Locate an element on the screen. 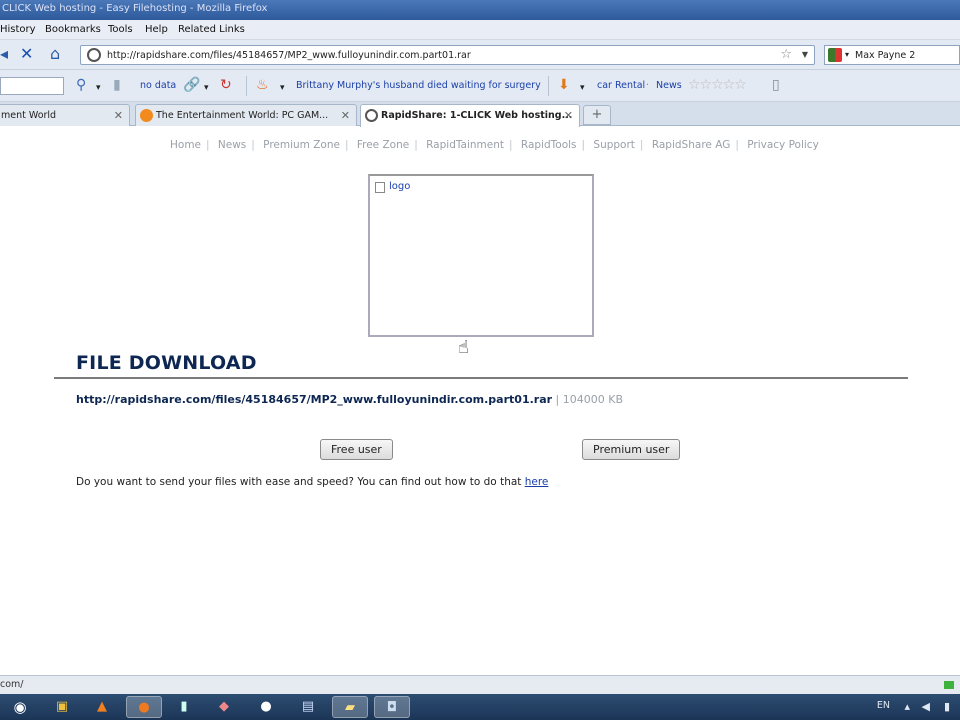 This screenshot has width=960, height=720. tab-pc-games: The Entertainment World: PC GAM... ✕ is located at coordinates (246, 115).